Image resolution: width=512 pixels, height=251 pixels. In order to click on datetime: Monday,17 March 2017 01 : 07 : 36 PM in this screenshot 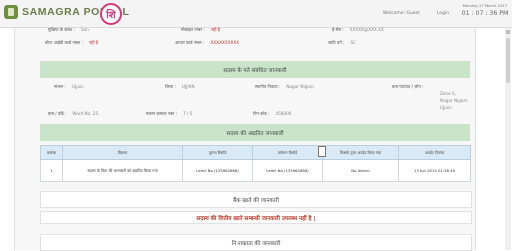, I will do `click(485, 10)`.